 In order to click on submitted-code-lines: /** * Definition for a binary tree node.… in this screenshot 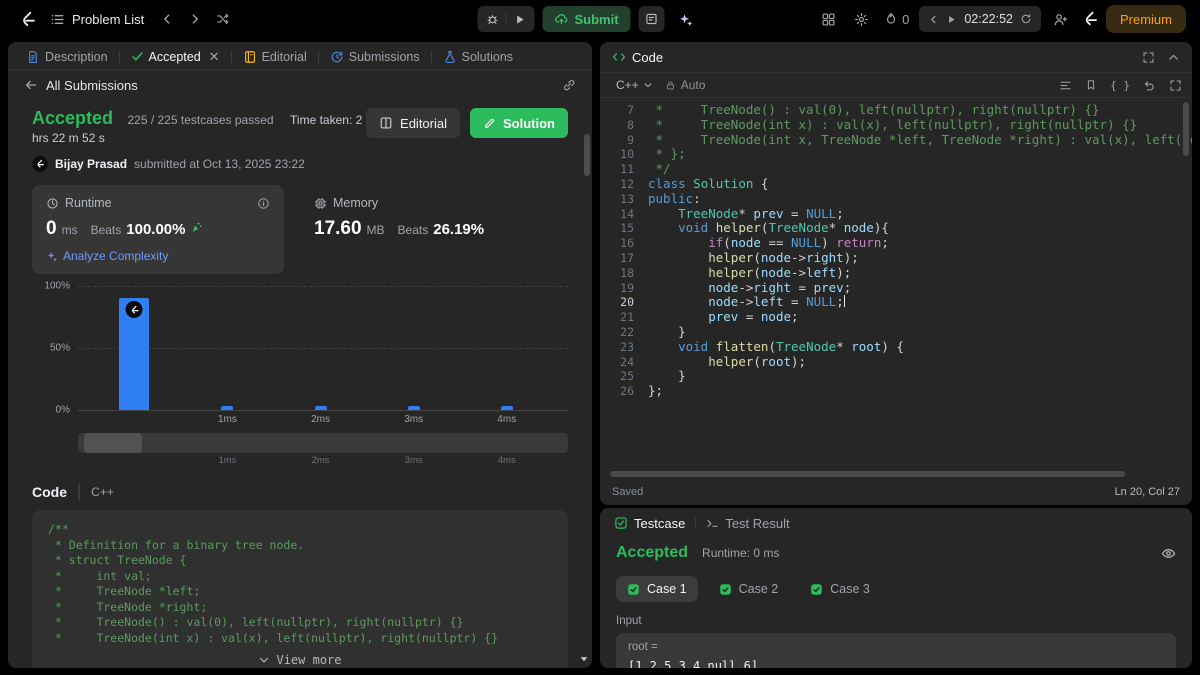, I will do `click(300, 584)`.